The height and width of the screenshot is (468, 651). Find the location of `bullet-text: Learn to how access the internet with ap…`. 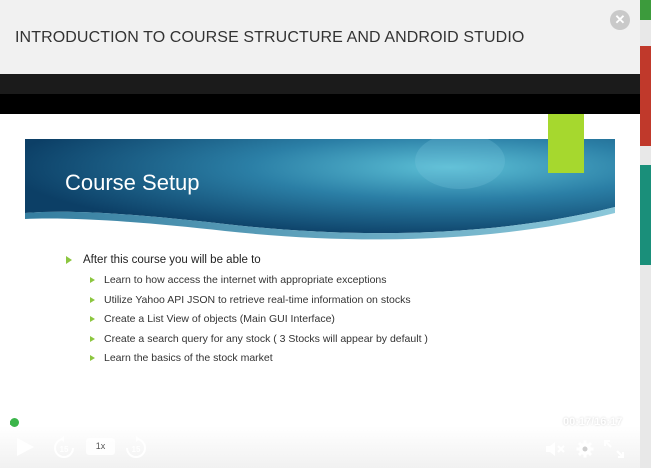

bullet-text: Learn to how access the internet with ap… is located at coordinates (245, 280).